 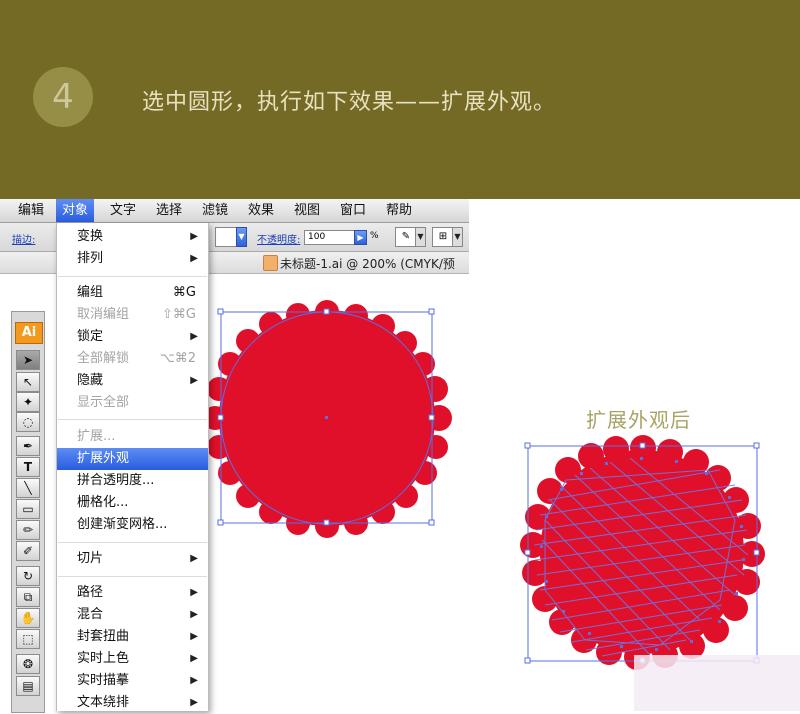 I want to click on ai-logo: Ai, so click(x=29, y=333).